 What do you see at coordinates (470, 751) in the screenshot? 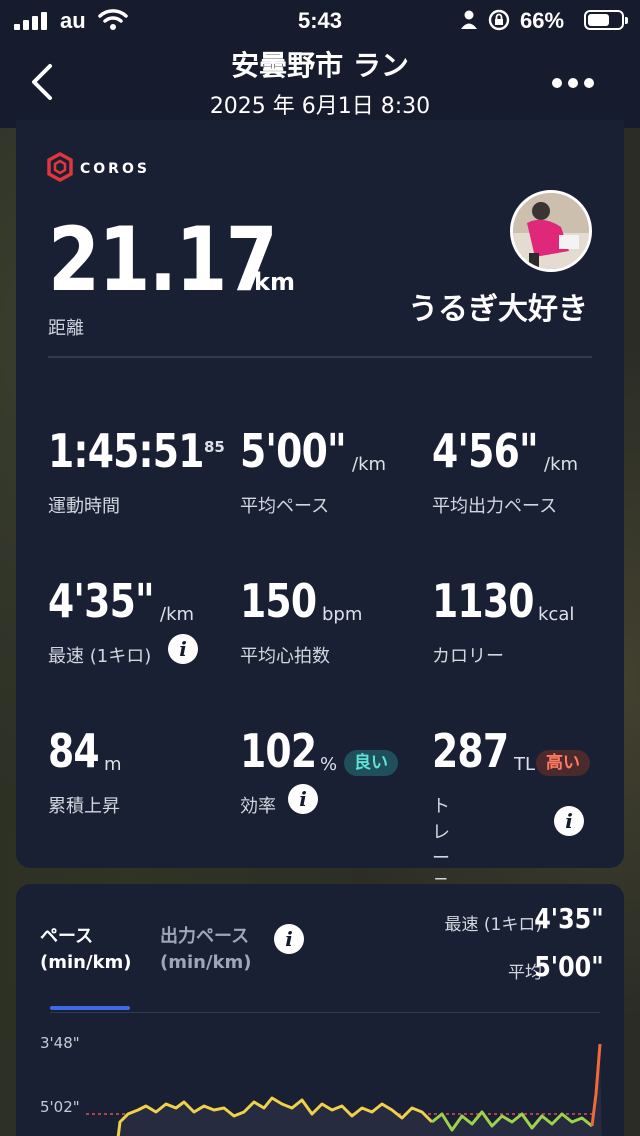
I see `metric-value: 287` at bounding box center [470, 751].